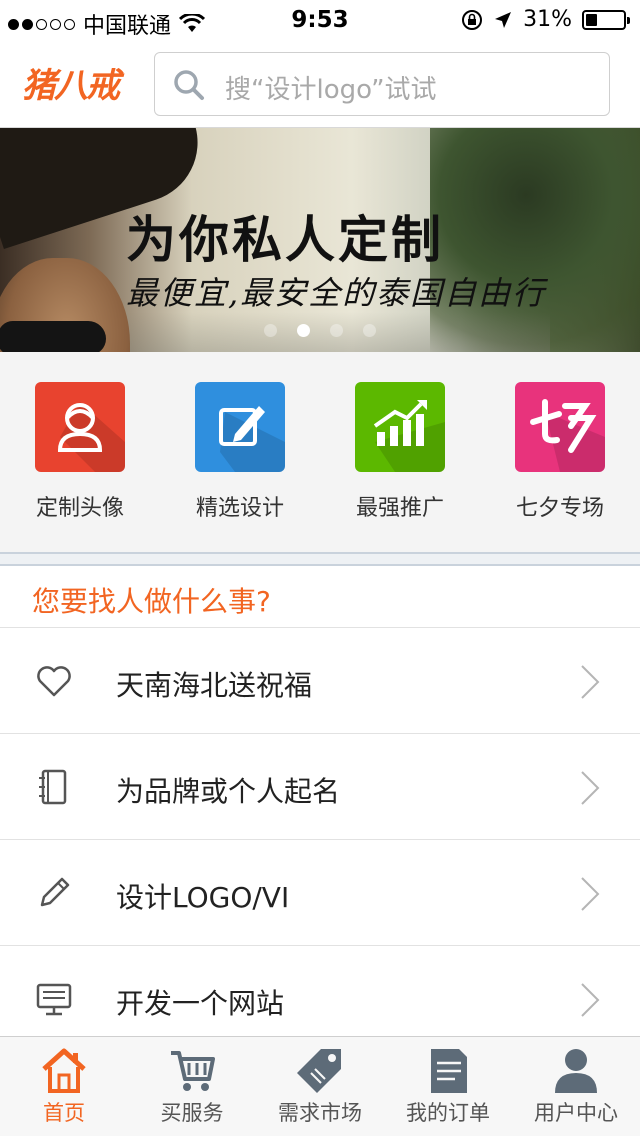  What do you see at coordinates (400, 427) in the screenshot?
I see `chart-icon` at bounding box center [400, 427].